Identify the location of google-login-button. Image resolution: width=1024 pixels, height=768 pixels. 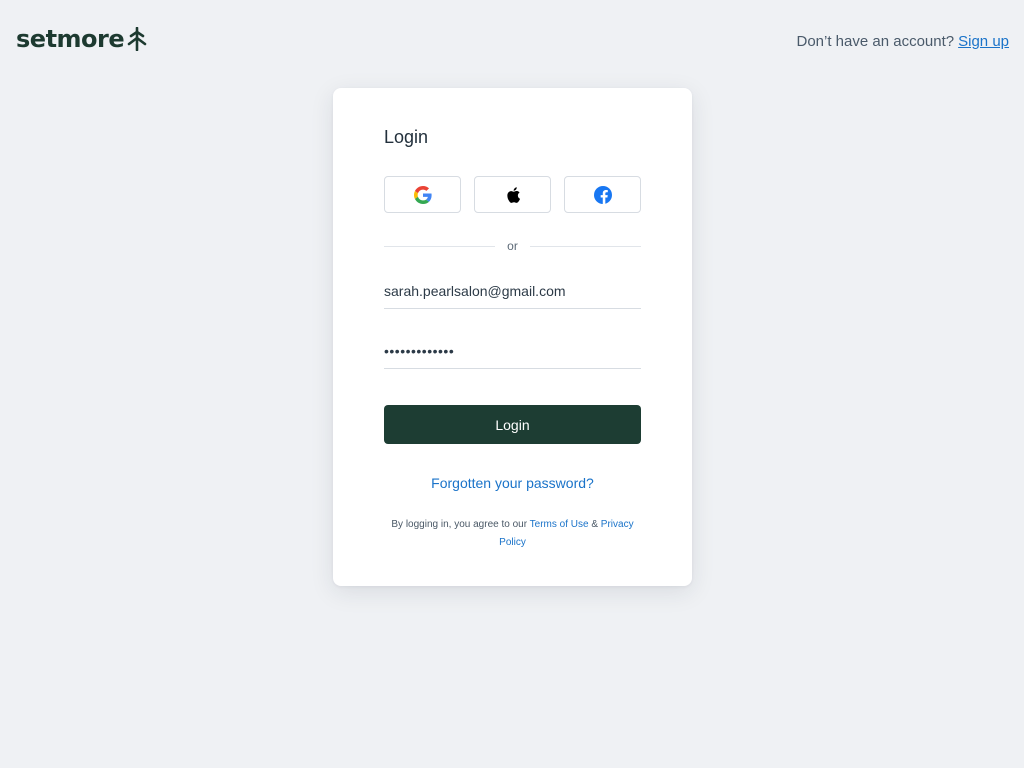
(422, 194).